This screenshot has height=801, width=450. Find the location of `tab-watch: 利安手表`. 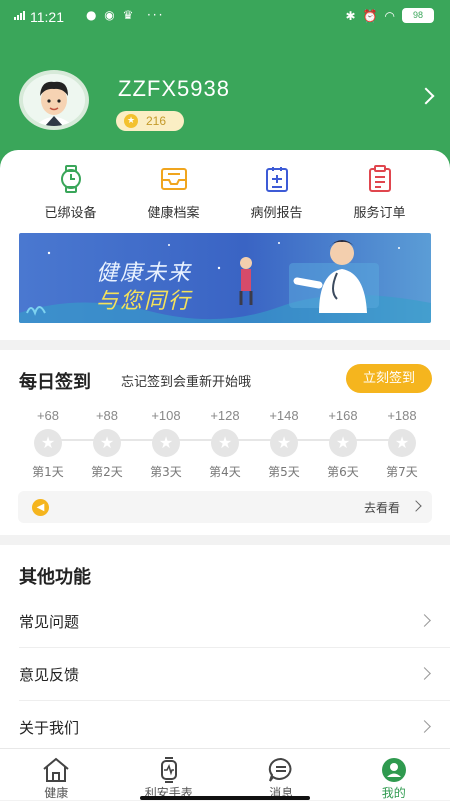

tab-watch: 利安手表 is located at coordinates (169, 774).